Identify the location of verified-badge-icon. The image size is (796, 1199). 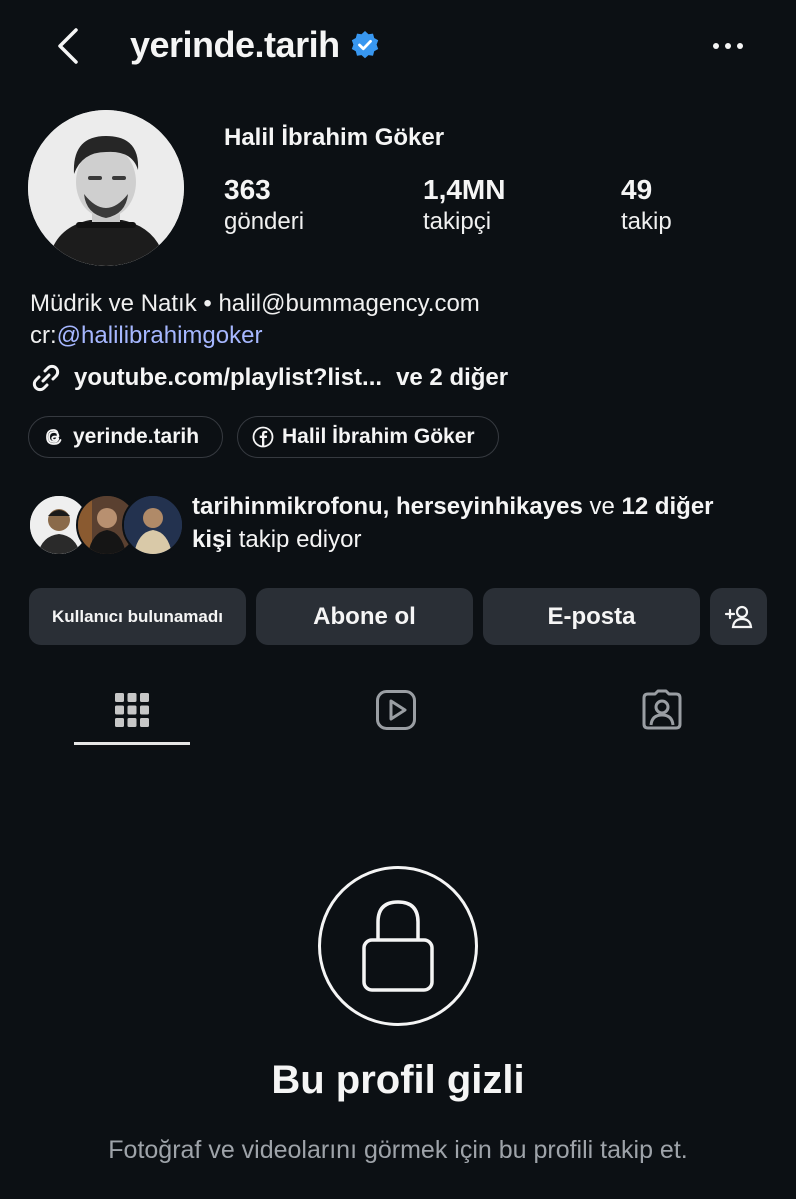
(364, 45).